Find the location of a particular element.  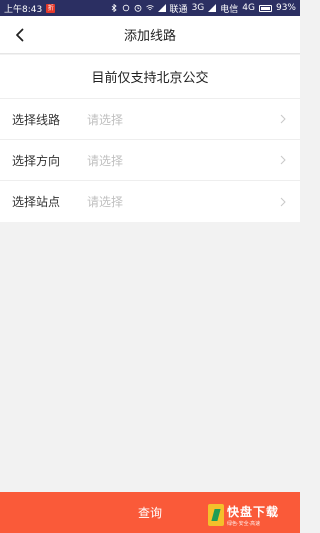

status-bar: 上午8:43 折 联通 3G 电信 4G 93% is located at coordinates (150, 8).